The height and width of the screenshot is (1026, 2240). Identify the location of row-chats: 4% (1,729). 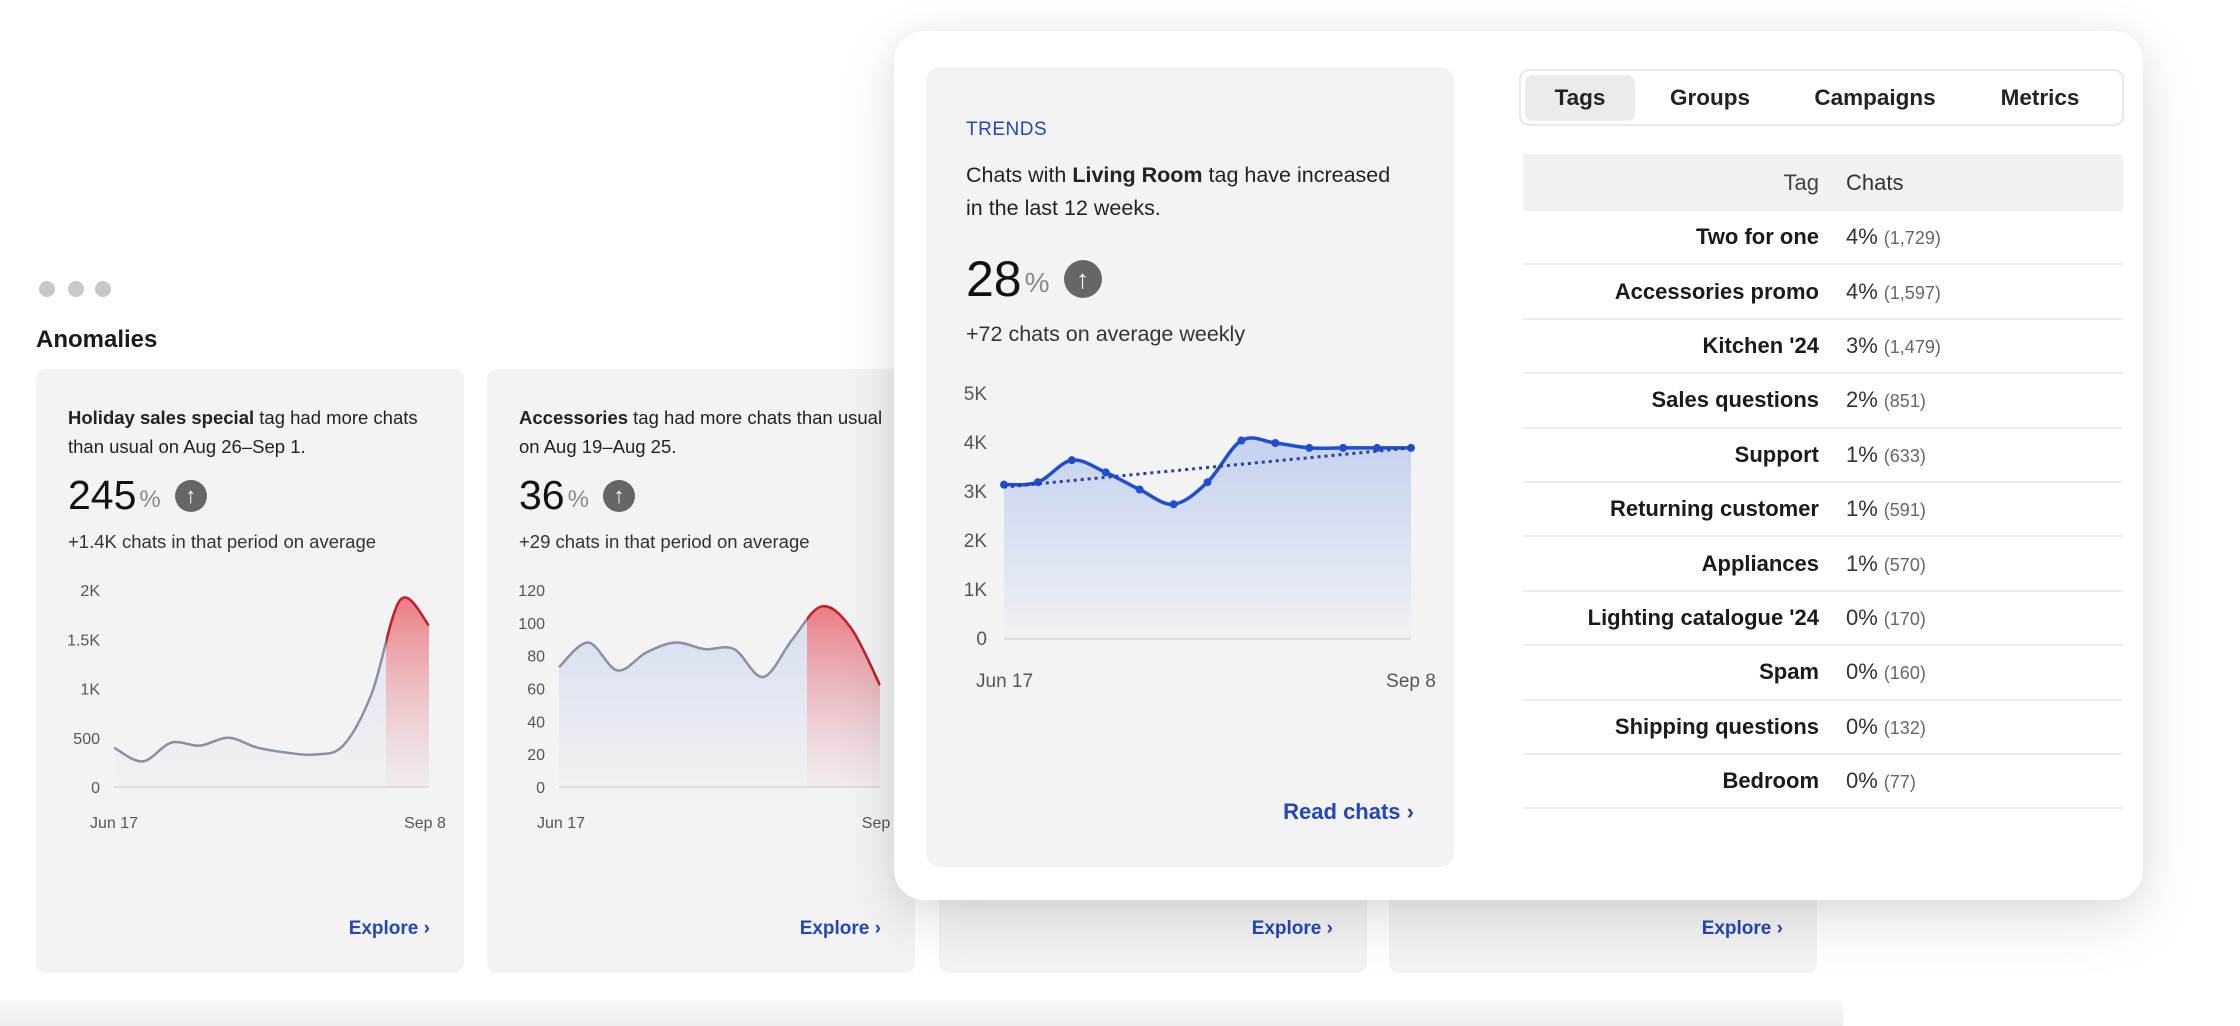
(1893, 237).